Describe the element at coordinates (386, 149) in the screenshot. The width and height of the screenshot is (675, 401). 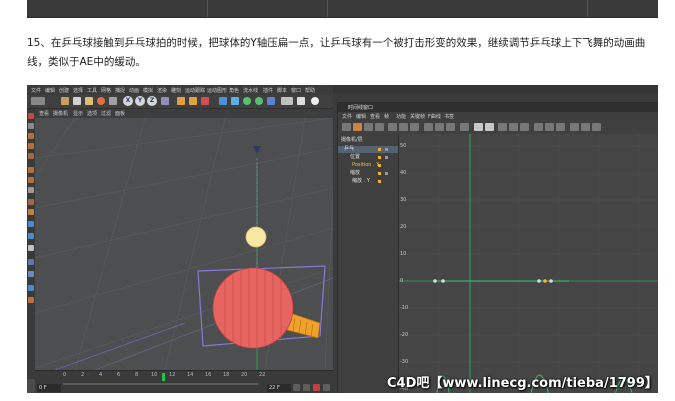
I see `keyframe-dot-icon` at that location.